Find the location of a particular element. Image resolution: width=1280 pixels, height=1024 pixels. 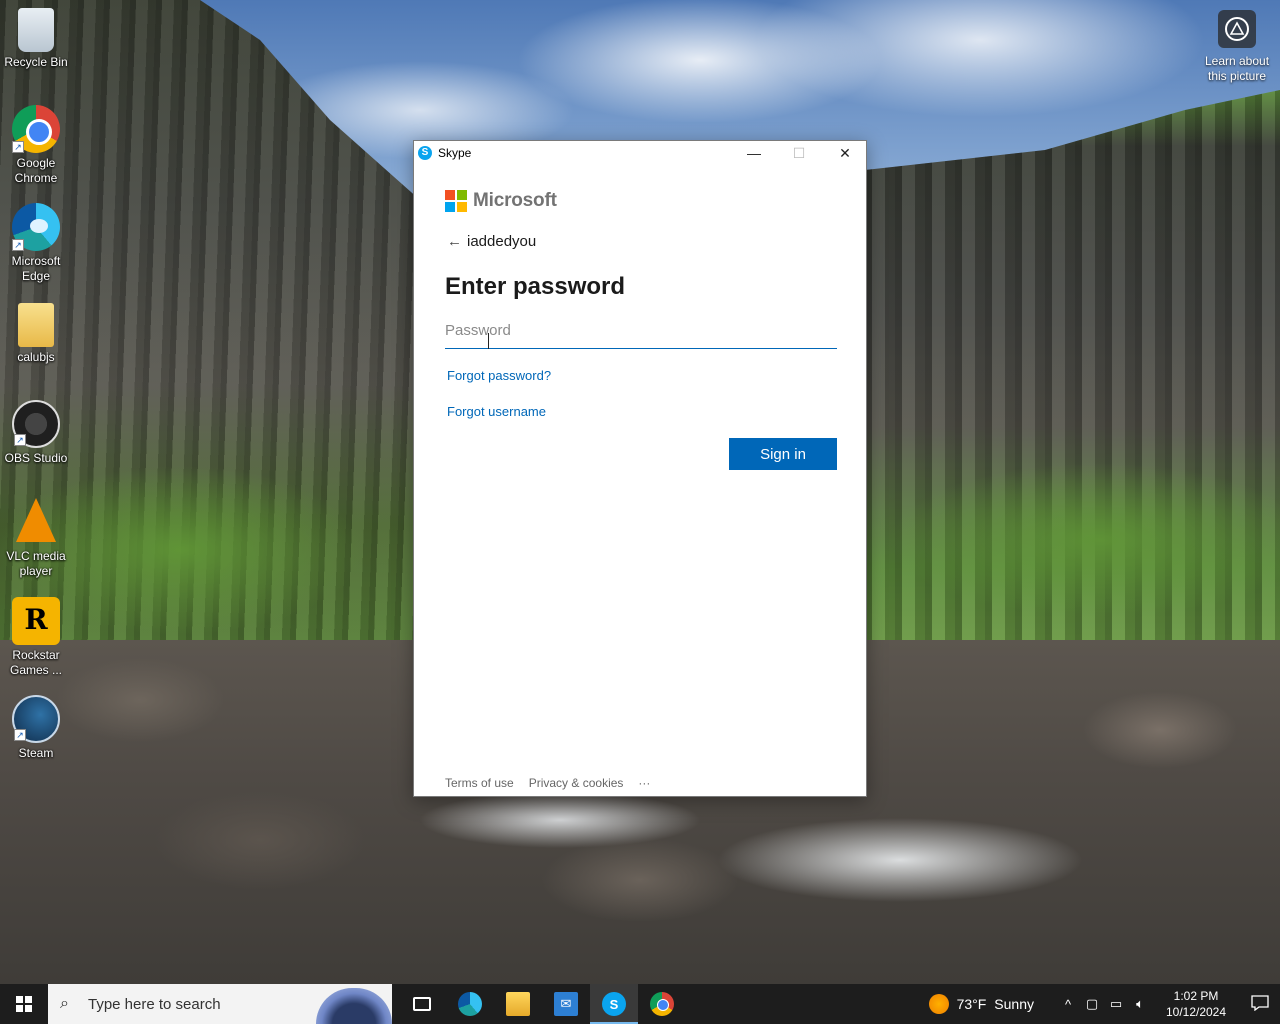

desktop-icon-label: Google Chrome is located at coordinates (36, 170).